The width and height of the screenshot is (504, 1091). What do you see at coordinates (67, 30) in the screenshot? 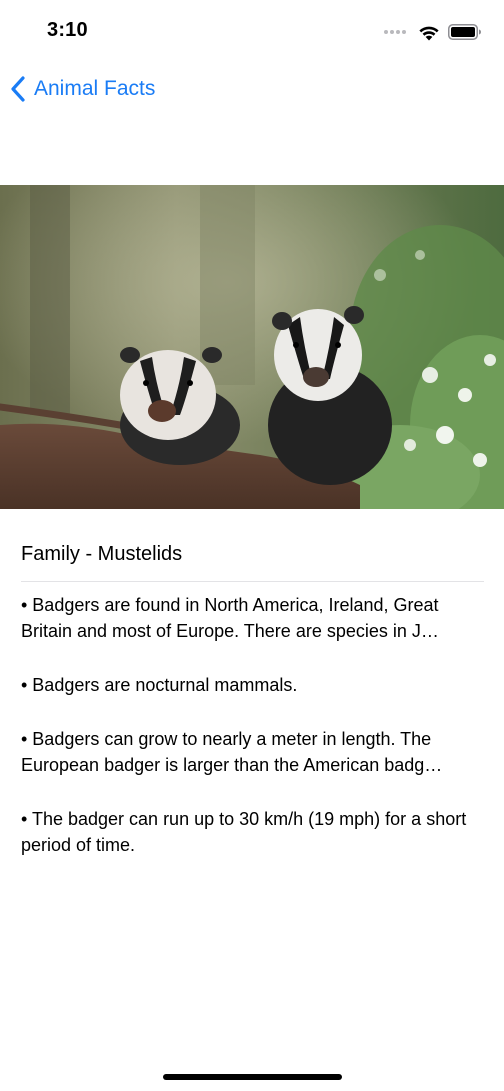
I see `status-time: 3:10` at bounding box center [67, 30].